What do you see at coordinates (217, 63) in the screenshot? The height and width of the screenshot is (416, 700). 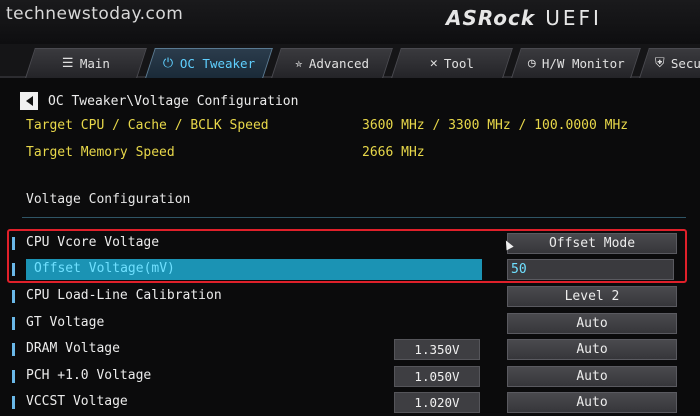 I see `tab-label: OC Tweaker` at bounding box center [217, 63].